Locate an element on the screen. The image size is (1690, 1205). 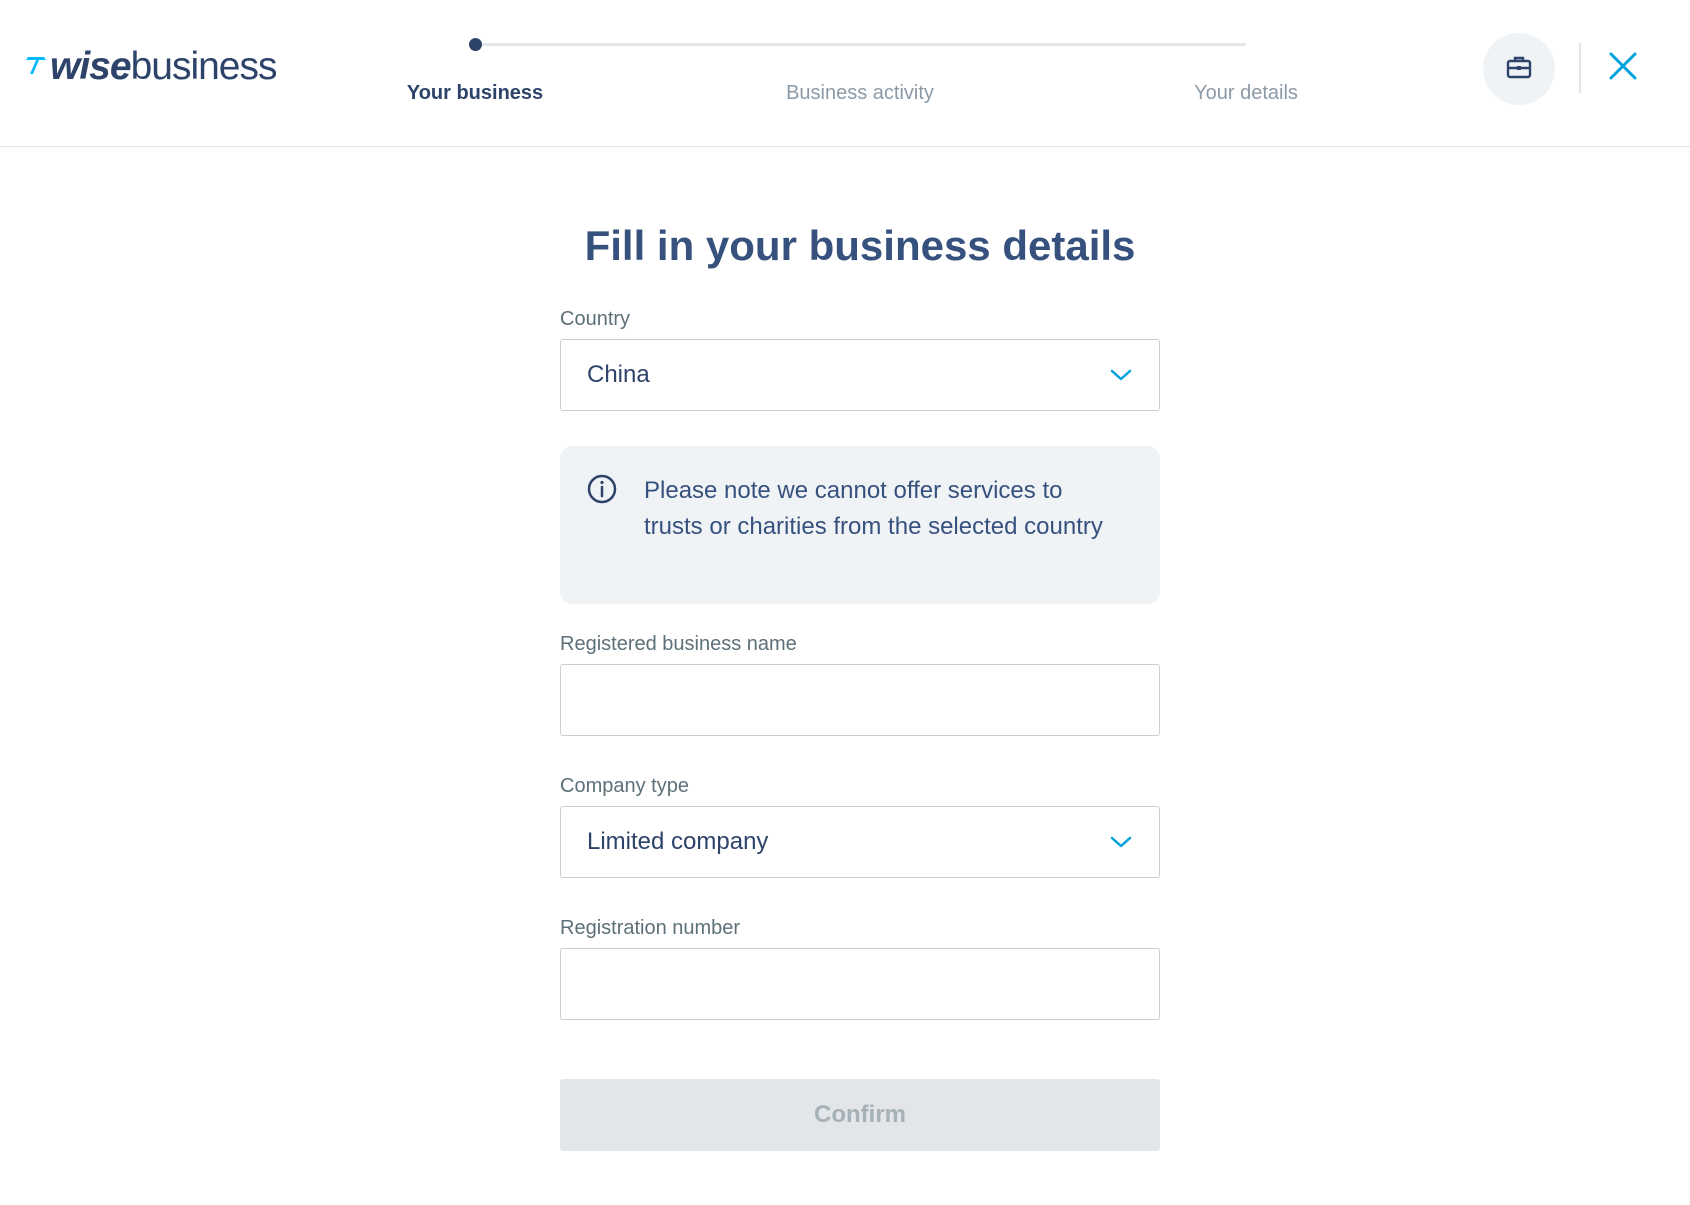
company-type-field: Company type Limited company is located at coordinates (860, 826).